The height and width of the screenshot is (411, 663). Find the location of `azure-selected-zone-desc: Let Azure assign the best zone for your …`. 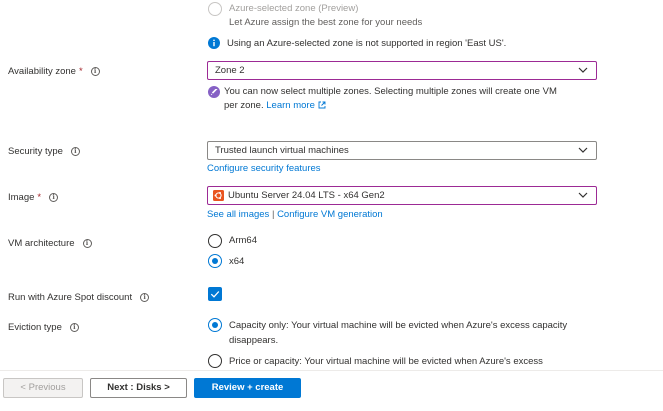

azure-selected-zone-desc: Let Azure assign the best zone for your … is located at coordinates (326, 22).